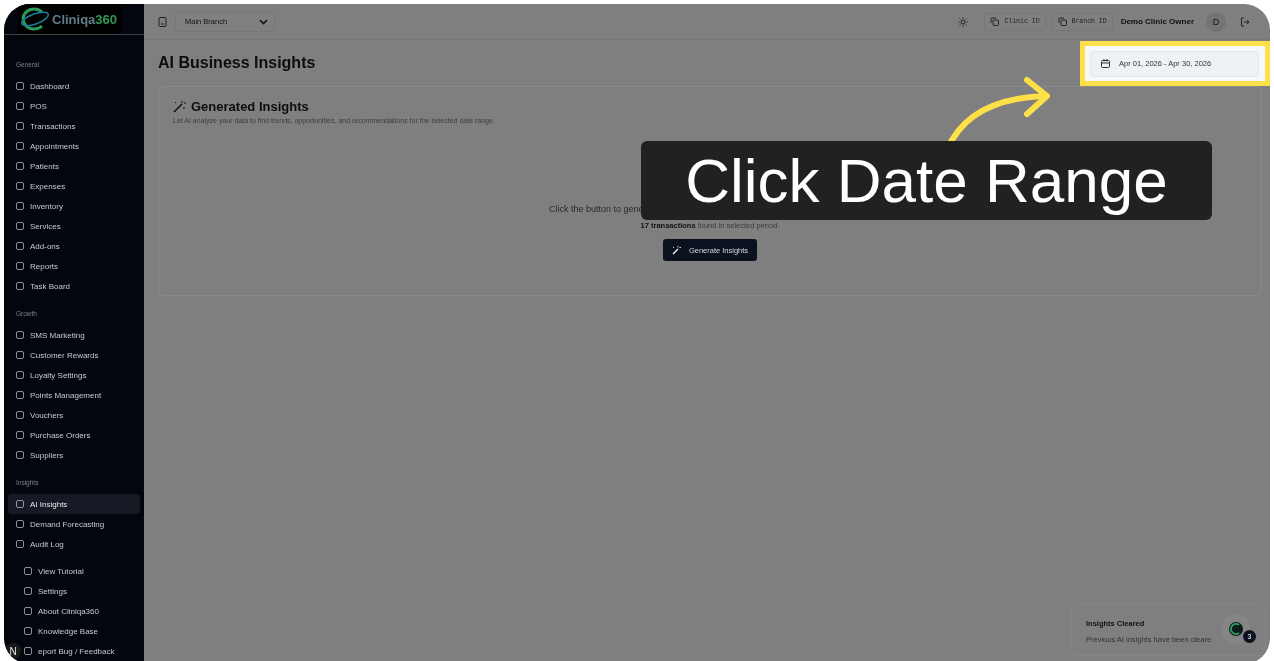 The width and height of the screenshot is (1274, 661). What do you see at coordinates (250, 106) in the screenshot?
I see `card-title: Generated Insights` at bounding box center [250, 106].